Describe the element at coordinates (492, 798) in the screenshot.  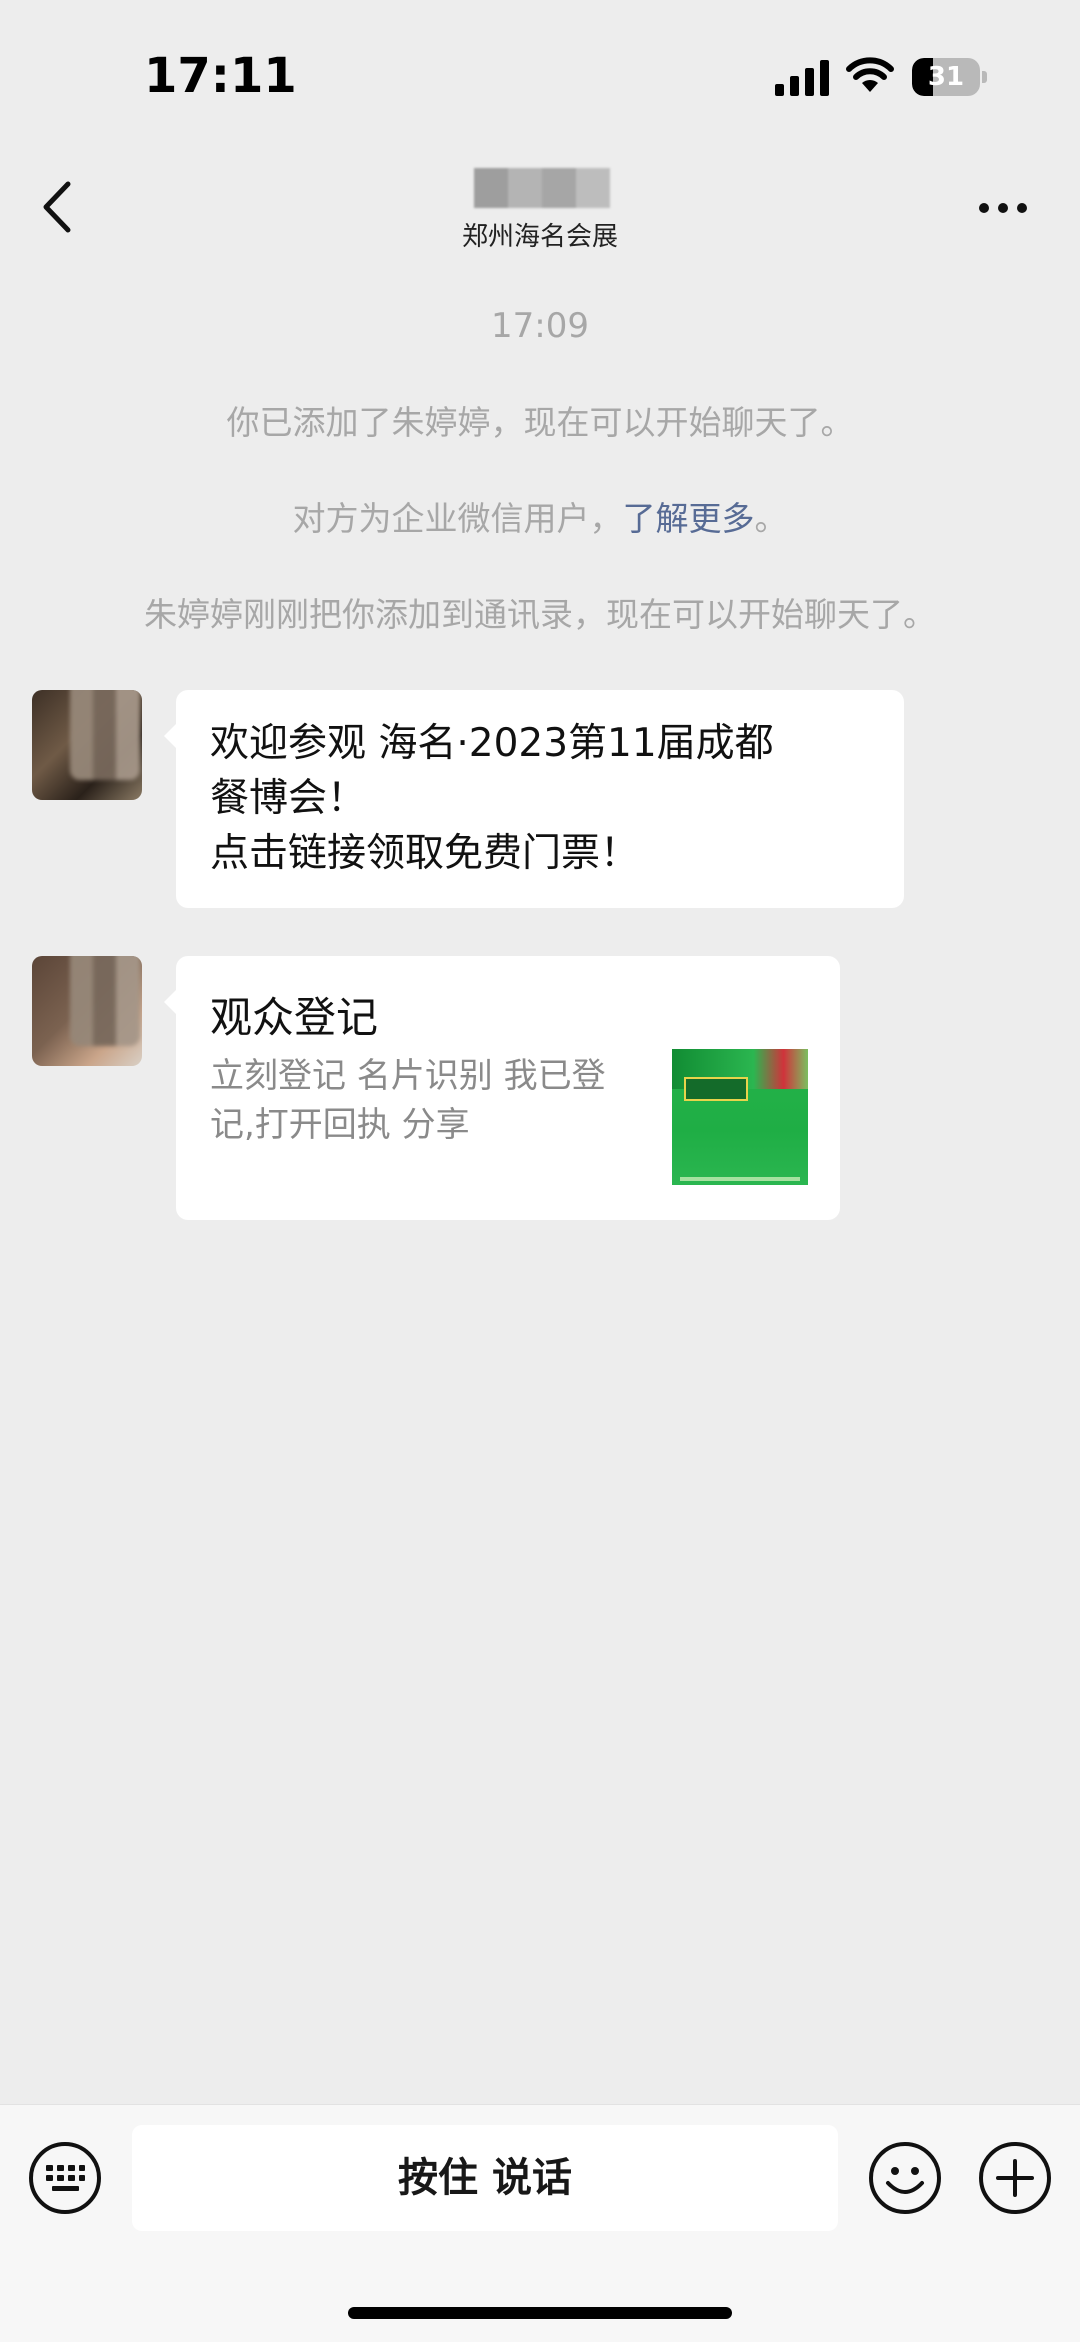
I see `message-text: 欢迎参观 海名·2023第11届成都 餐博会！ 点击链接领取免费门票！` at that location.